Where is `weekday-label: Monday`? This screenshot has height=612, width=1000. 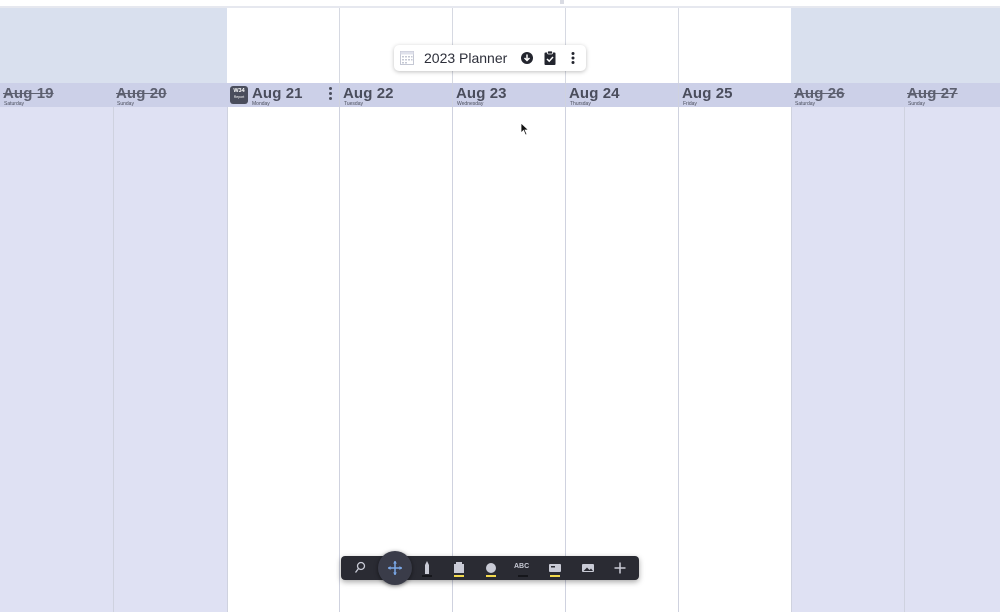
weekday-label: Monday is located at coordinates (261, 104).